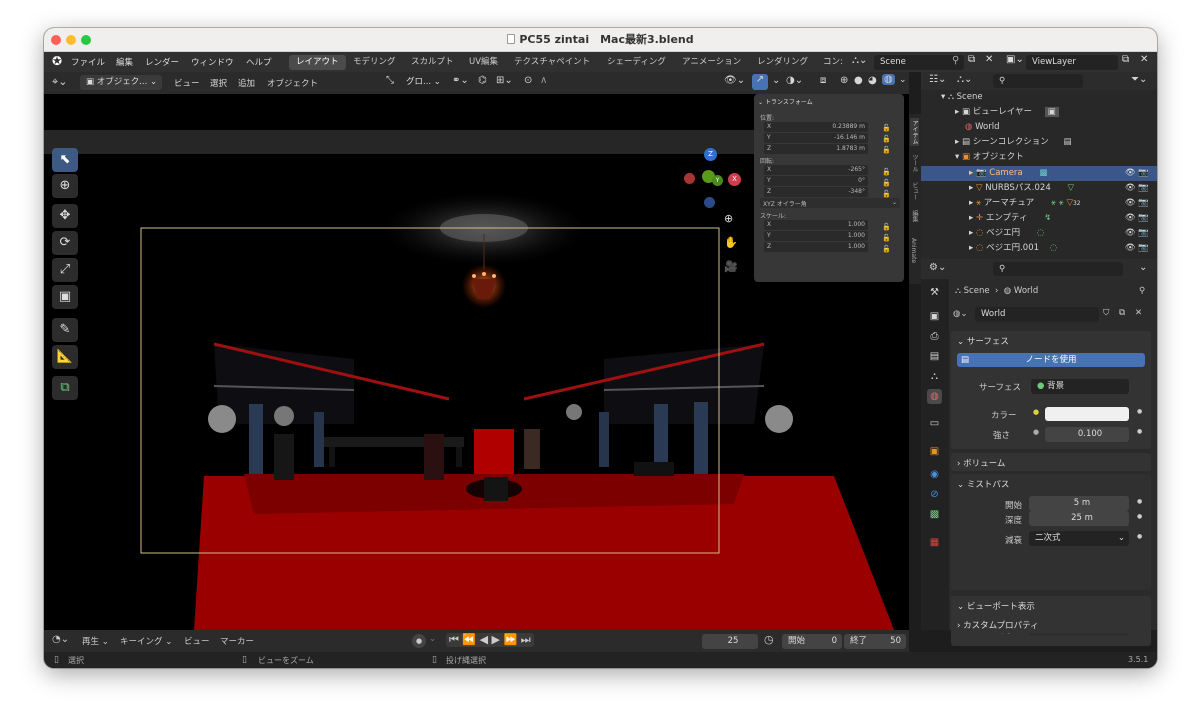  I want to click on frame-end-field: 終了 50, so click(875, 641).